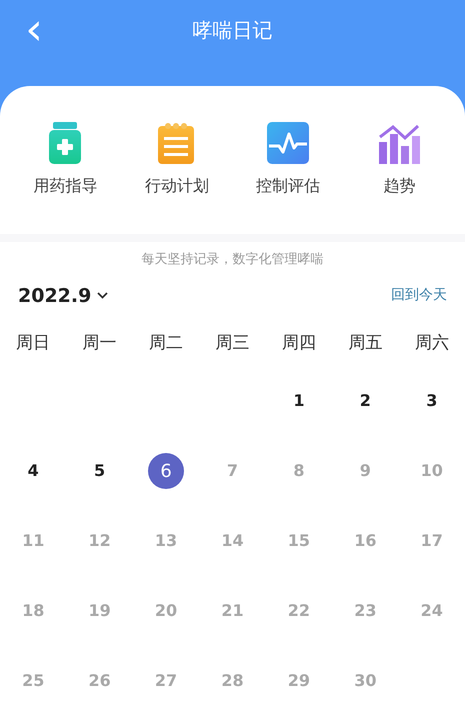 The width and height of the screenshot is (465, 720). Describe the element at coordinates (298, 401) in the screenshot. I see `calendar-day: 1` at that location.